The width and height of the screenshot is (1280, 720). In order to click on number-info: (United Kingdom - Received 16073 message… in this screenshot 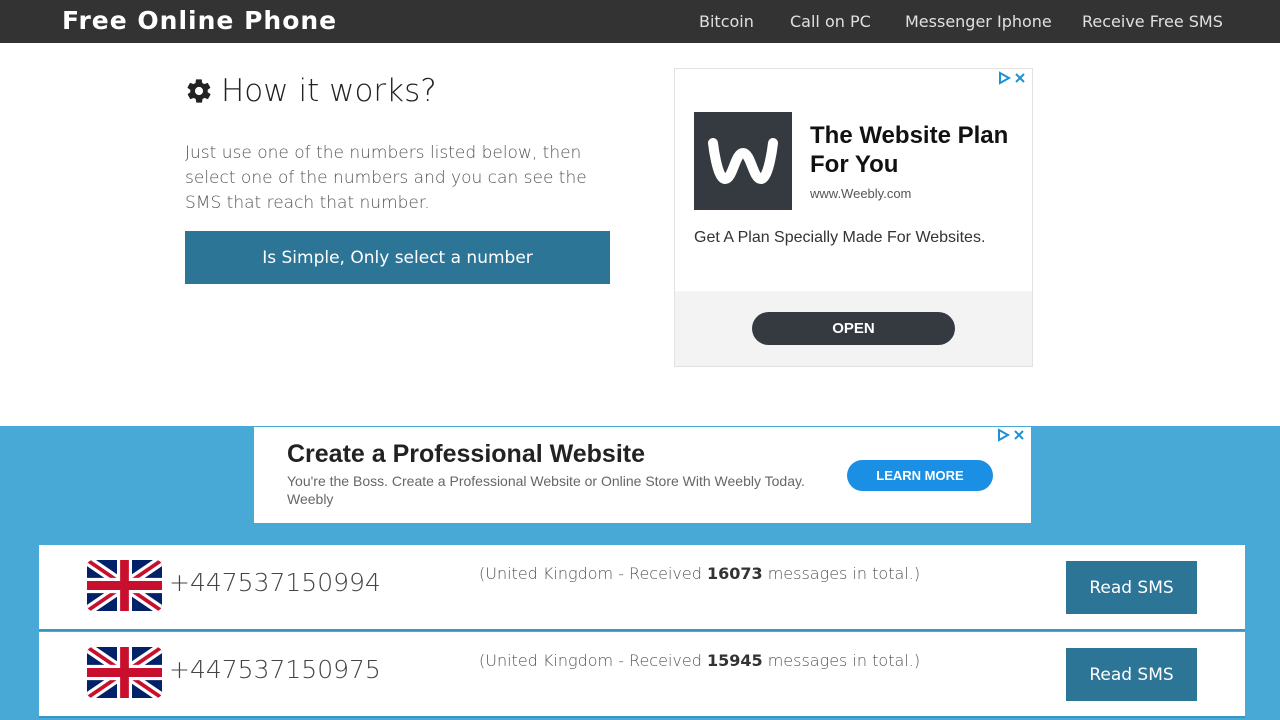, I will do `click(699, 573)`.